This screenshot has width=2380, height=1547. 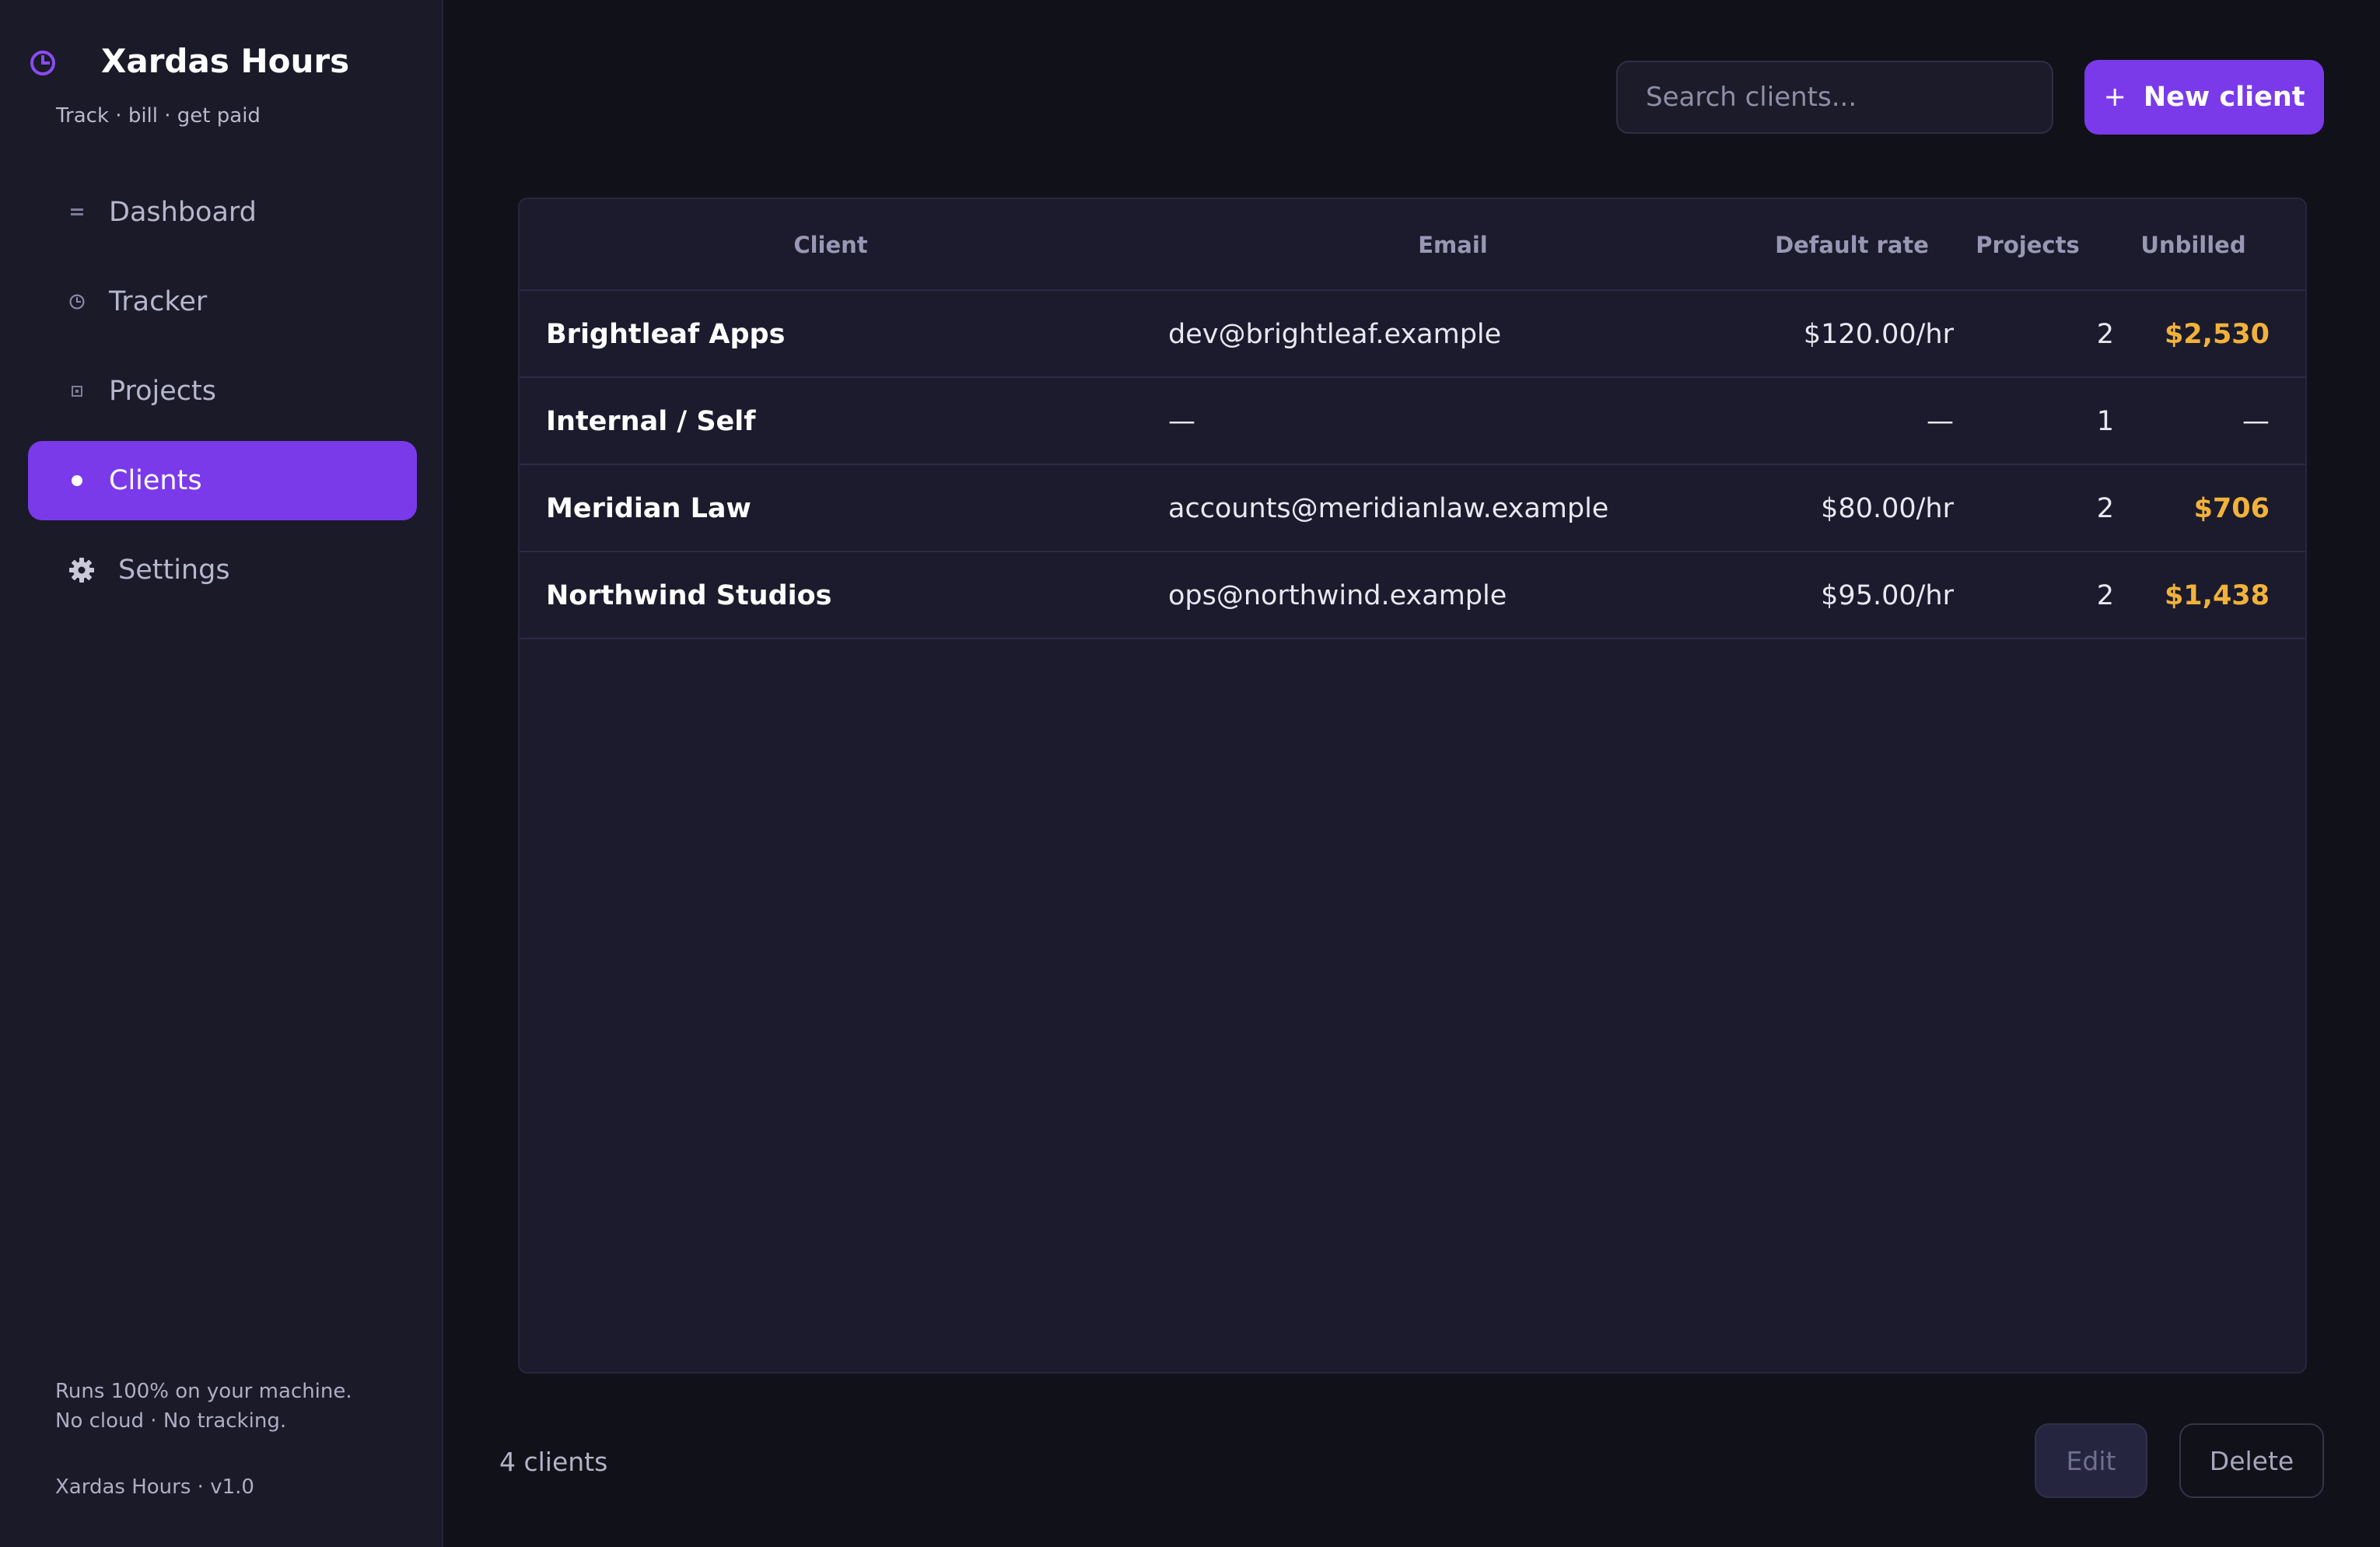 What do you see at coordinates (1181, 421) in the screenshot?
I see `client-email: —` at bounding box center [1181, 421].